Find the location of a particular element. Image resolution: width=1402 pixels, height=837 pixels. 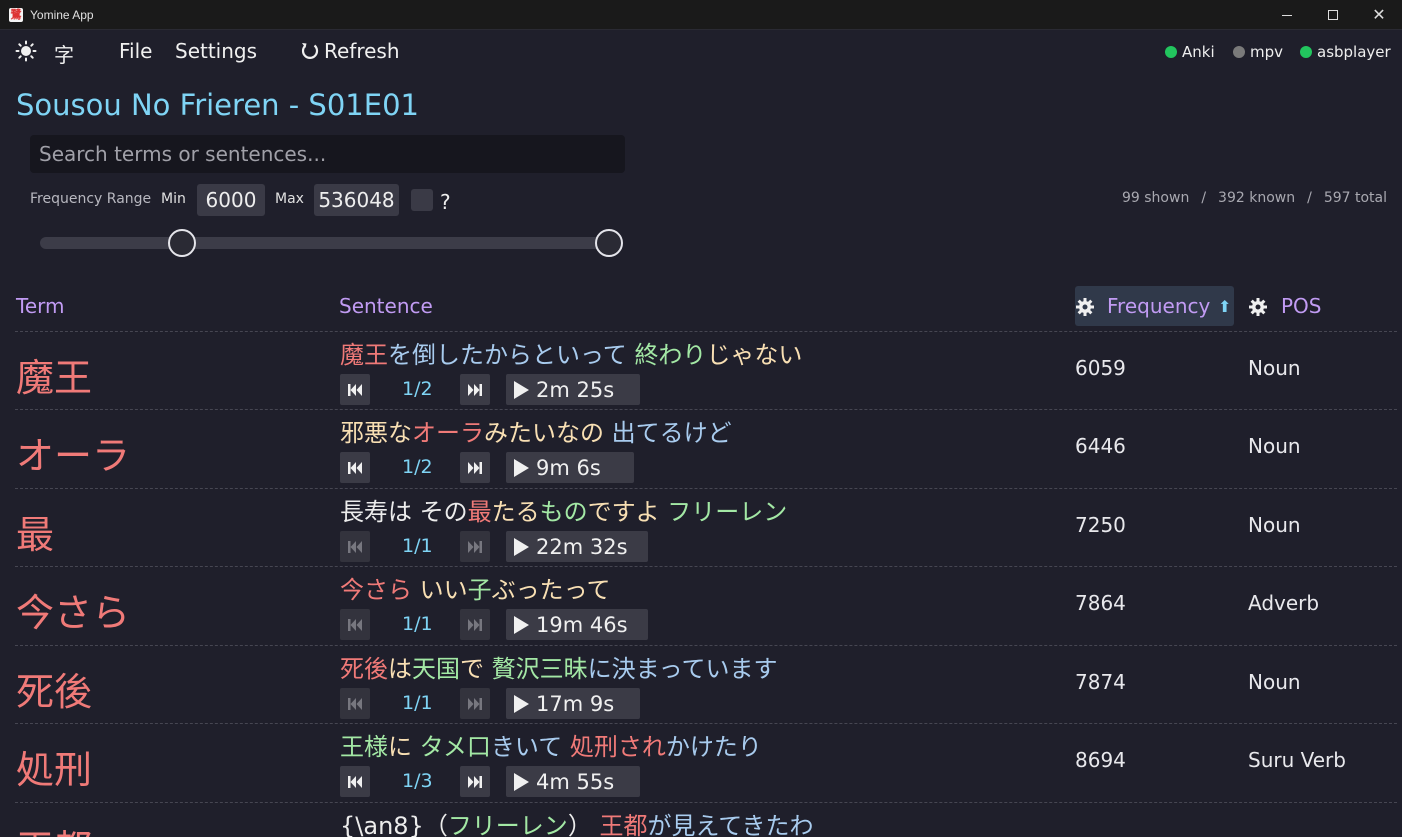

sentence-text: 死後は天国で 贅沢三昧に決まっています is located at coordinates (558, 666).